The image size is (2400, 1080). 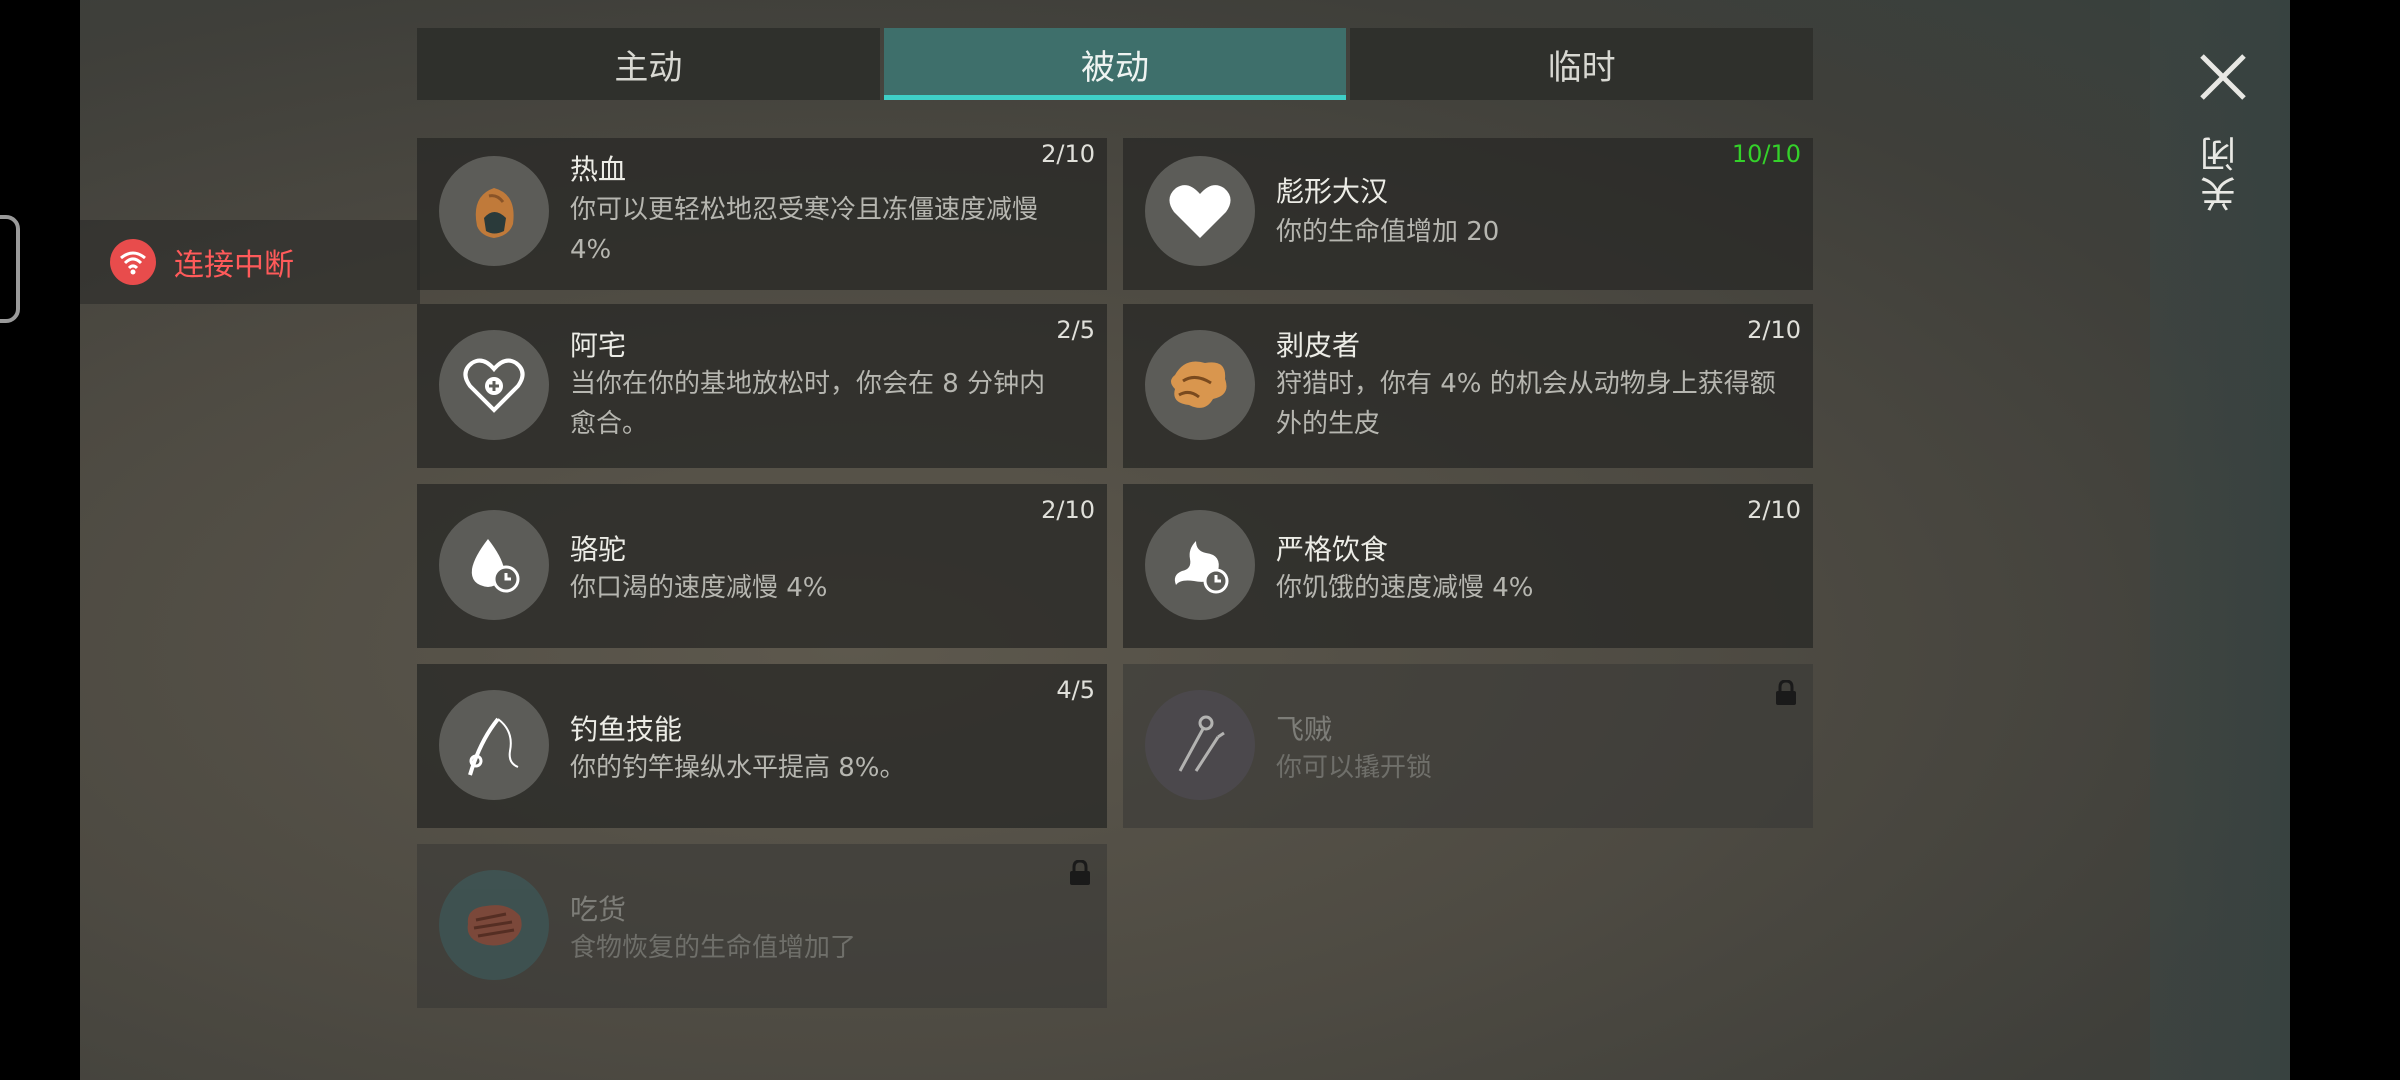 I want to click on skill-description: 食物恢复的生命值增加了, so click(x=713, y=948).